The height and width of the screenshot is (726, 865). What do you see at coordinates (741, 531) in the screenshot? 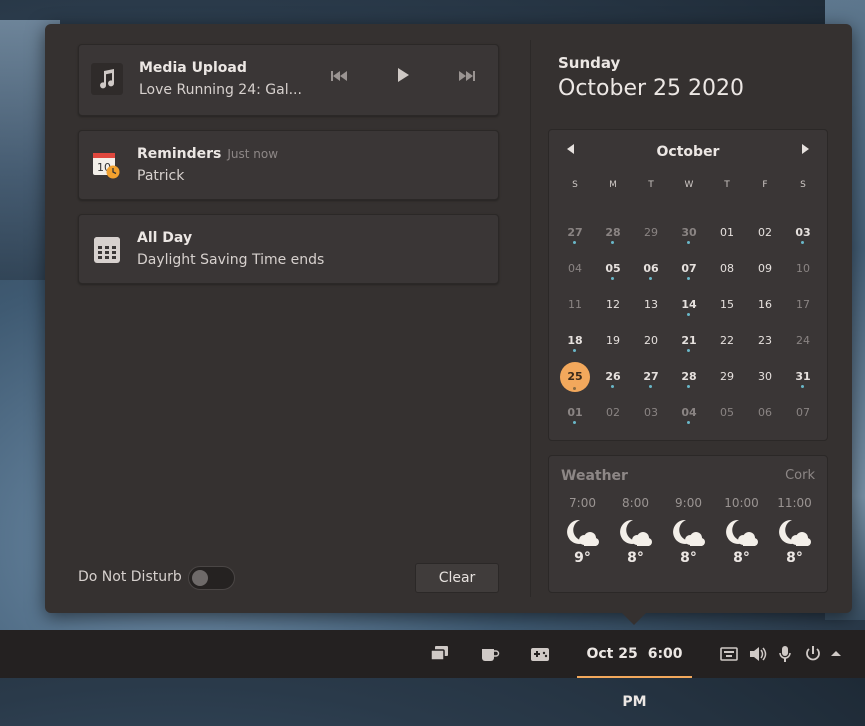
I see `weather-hour: 10:00 8°` at bounding box center [741, 531].